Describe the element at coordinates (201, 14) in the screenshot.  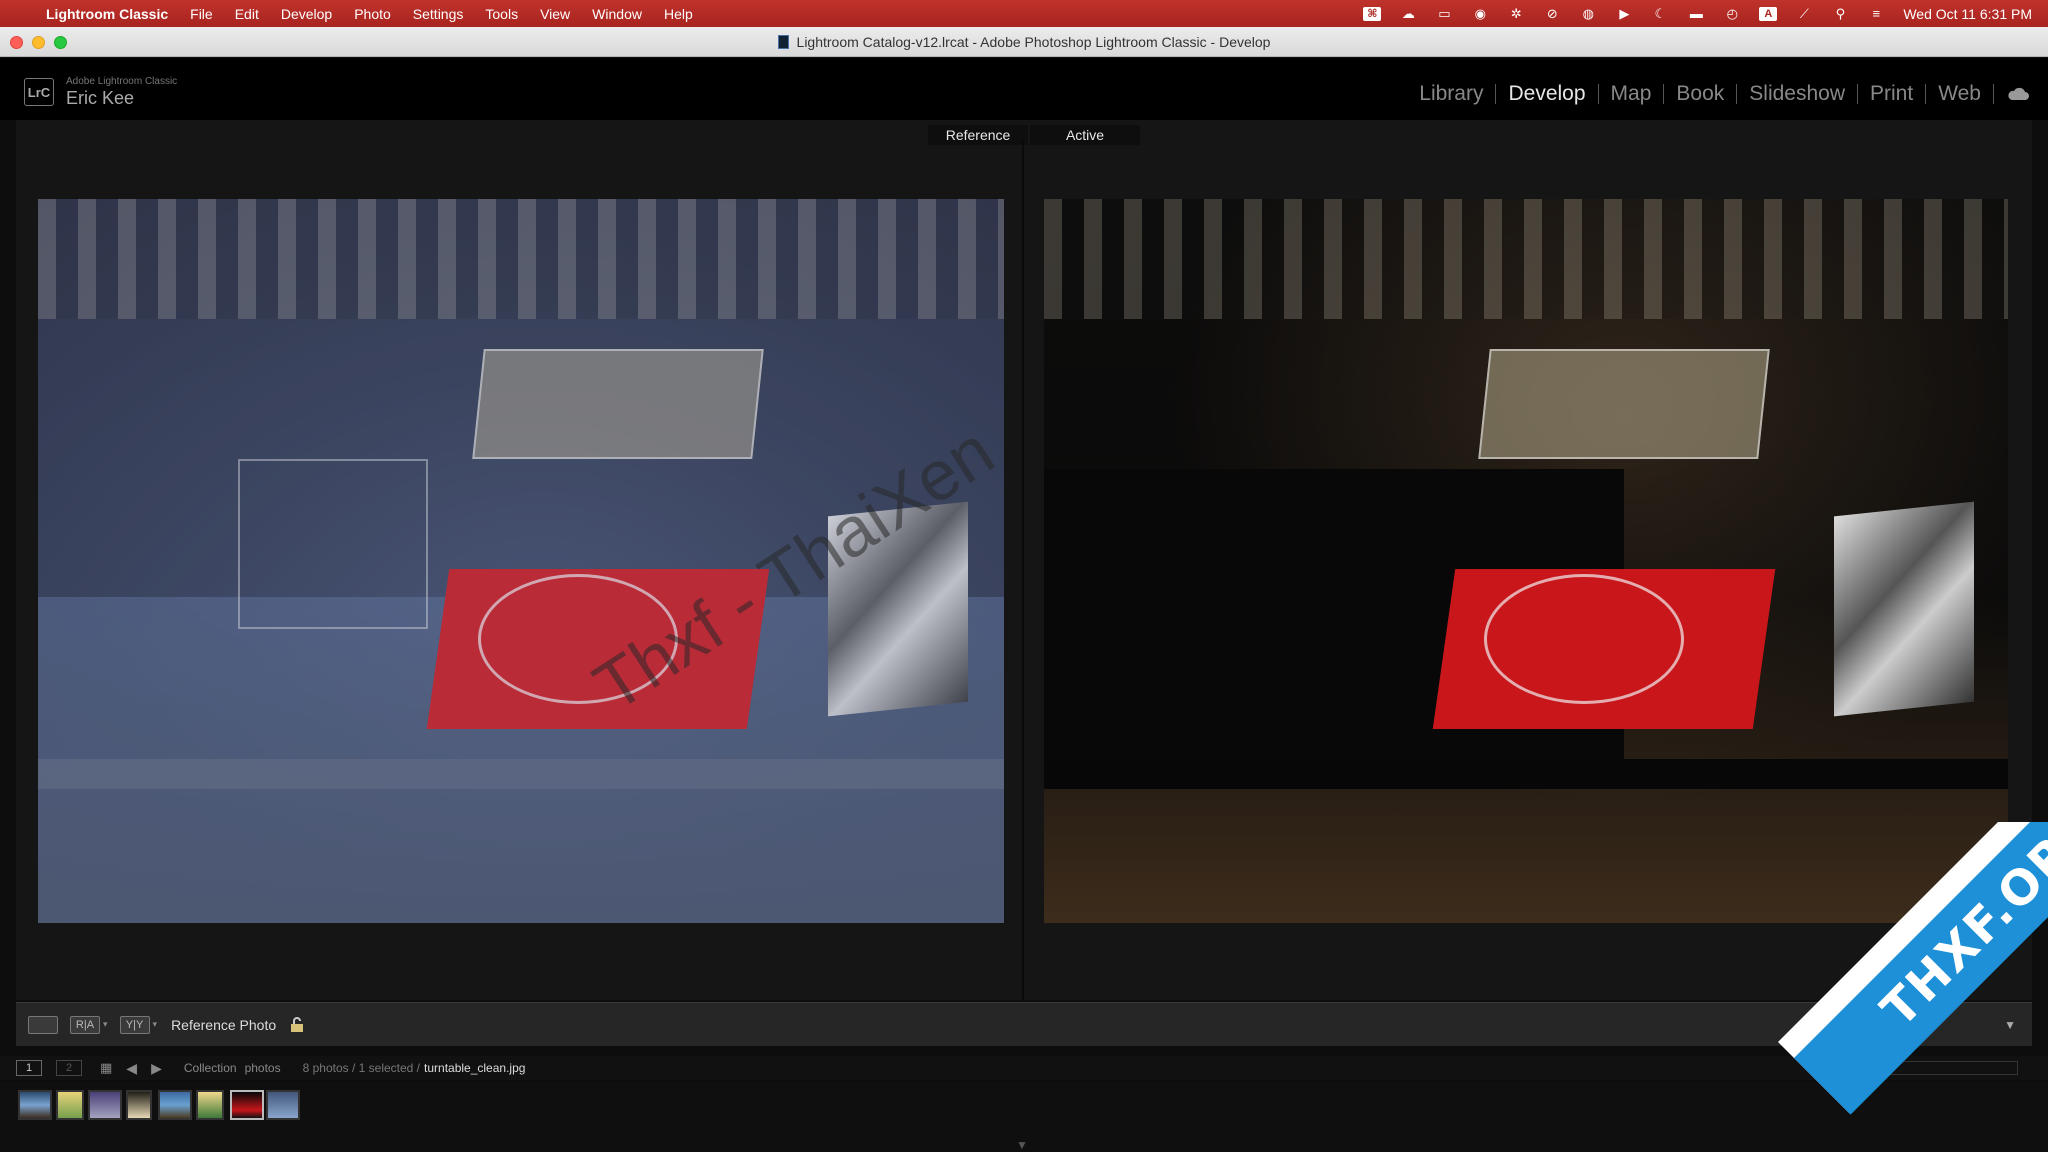
I see `menu-file: File` at that location.